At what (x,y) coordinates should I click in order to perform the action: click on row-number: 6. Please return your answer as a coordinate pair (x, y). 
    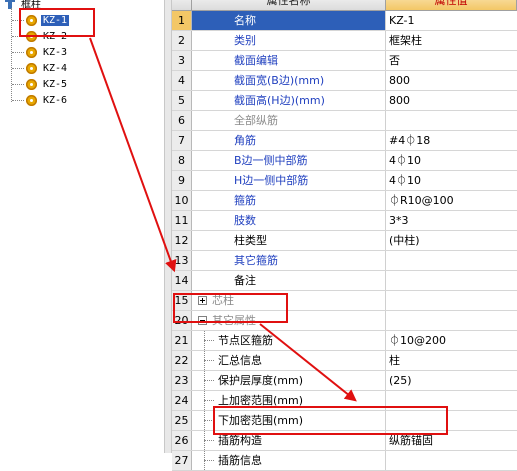
    Looking at the image, I should click on (182, 120).